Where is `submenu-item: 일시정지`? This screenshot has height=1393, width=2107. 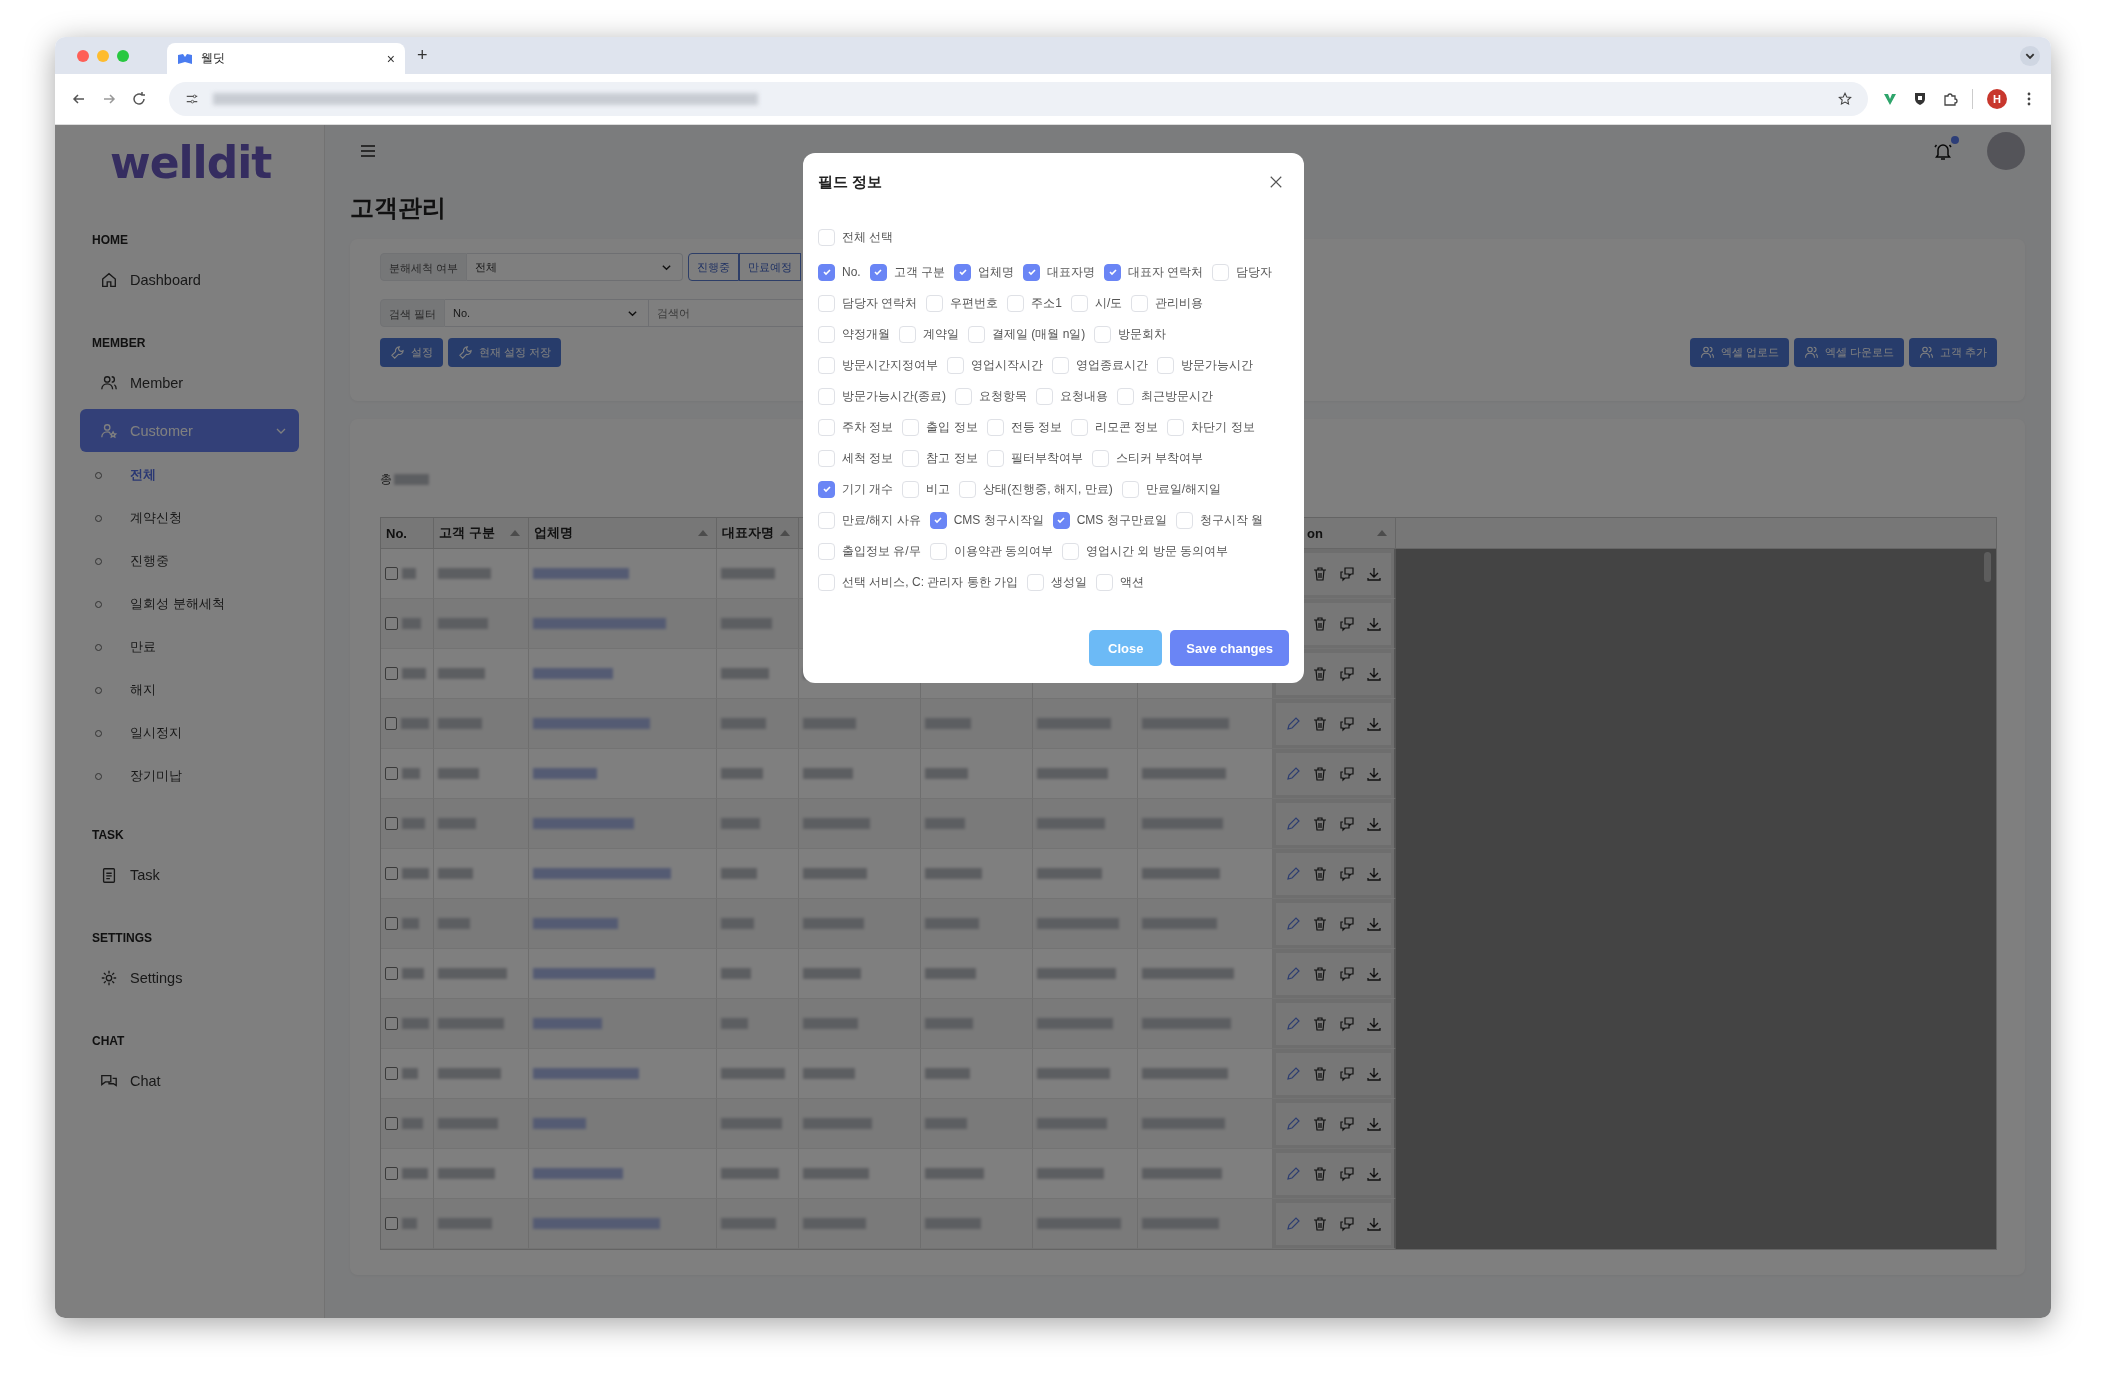 submenu-item: 일시정지 is located at coordinates (189, 733).